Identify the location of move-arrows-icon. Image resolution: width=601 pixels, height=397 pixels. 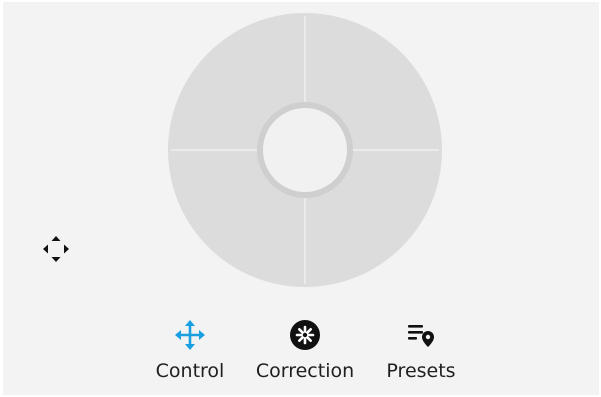
(190, 335).